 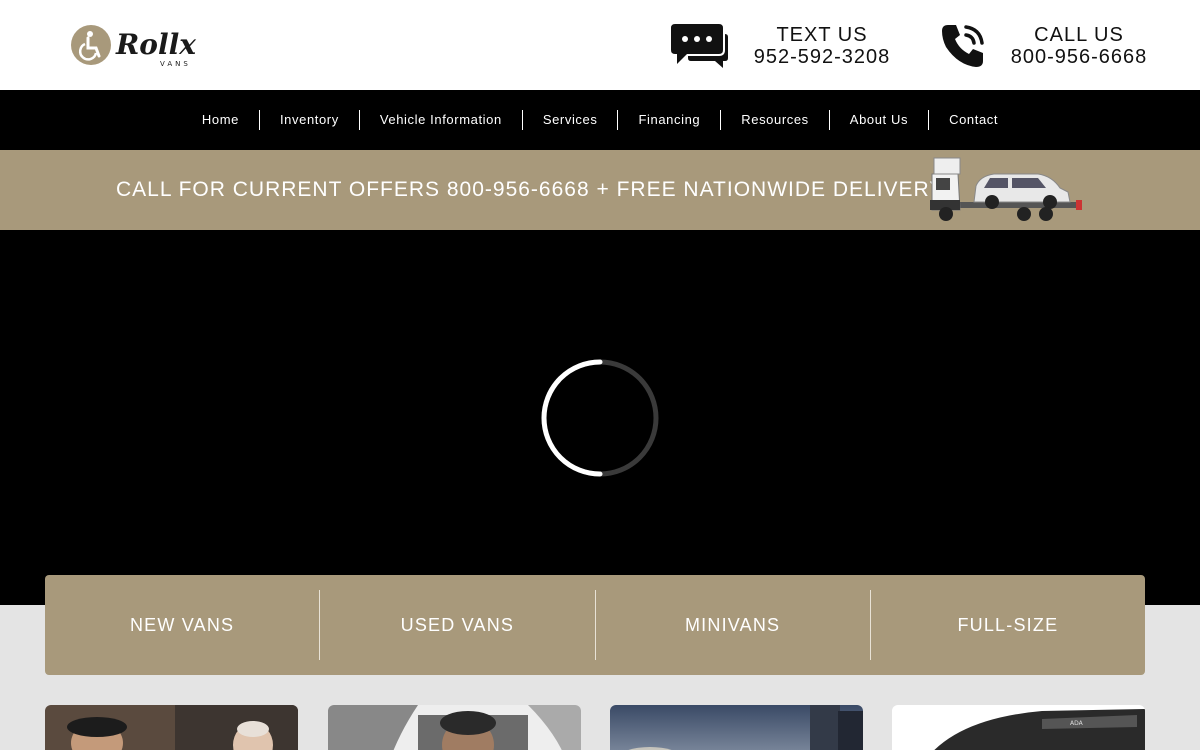 What do you see at coordinates (973, 120) in the screenshot?
I see `nav-item-contact: Contact` at bounding box center [973, 120].